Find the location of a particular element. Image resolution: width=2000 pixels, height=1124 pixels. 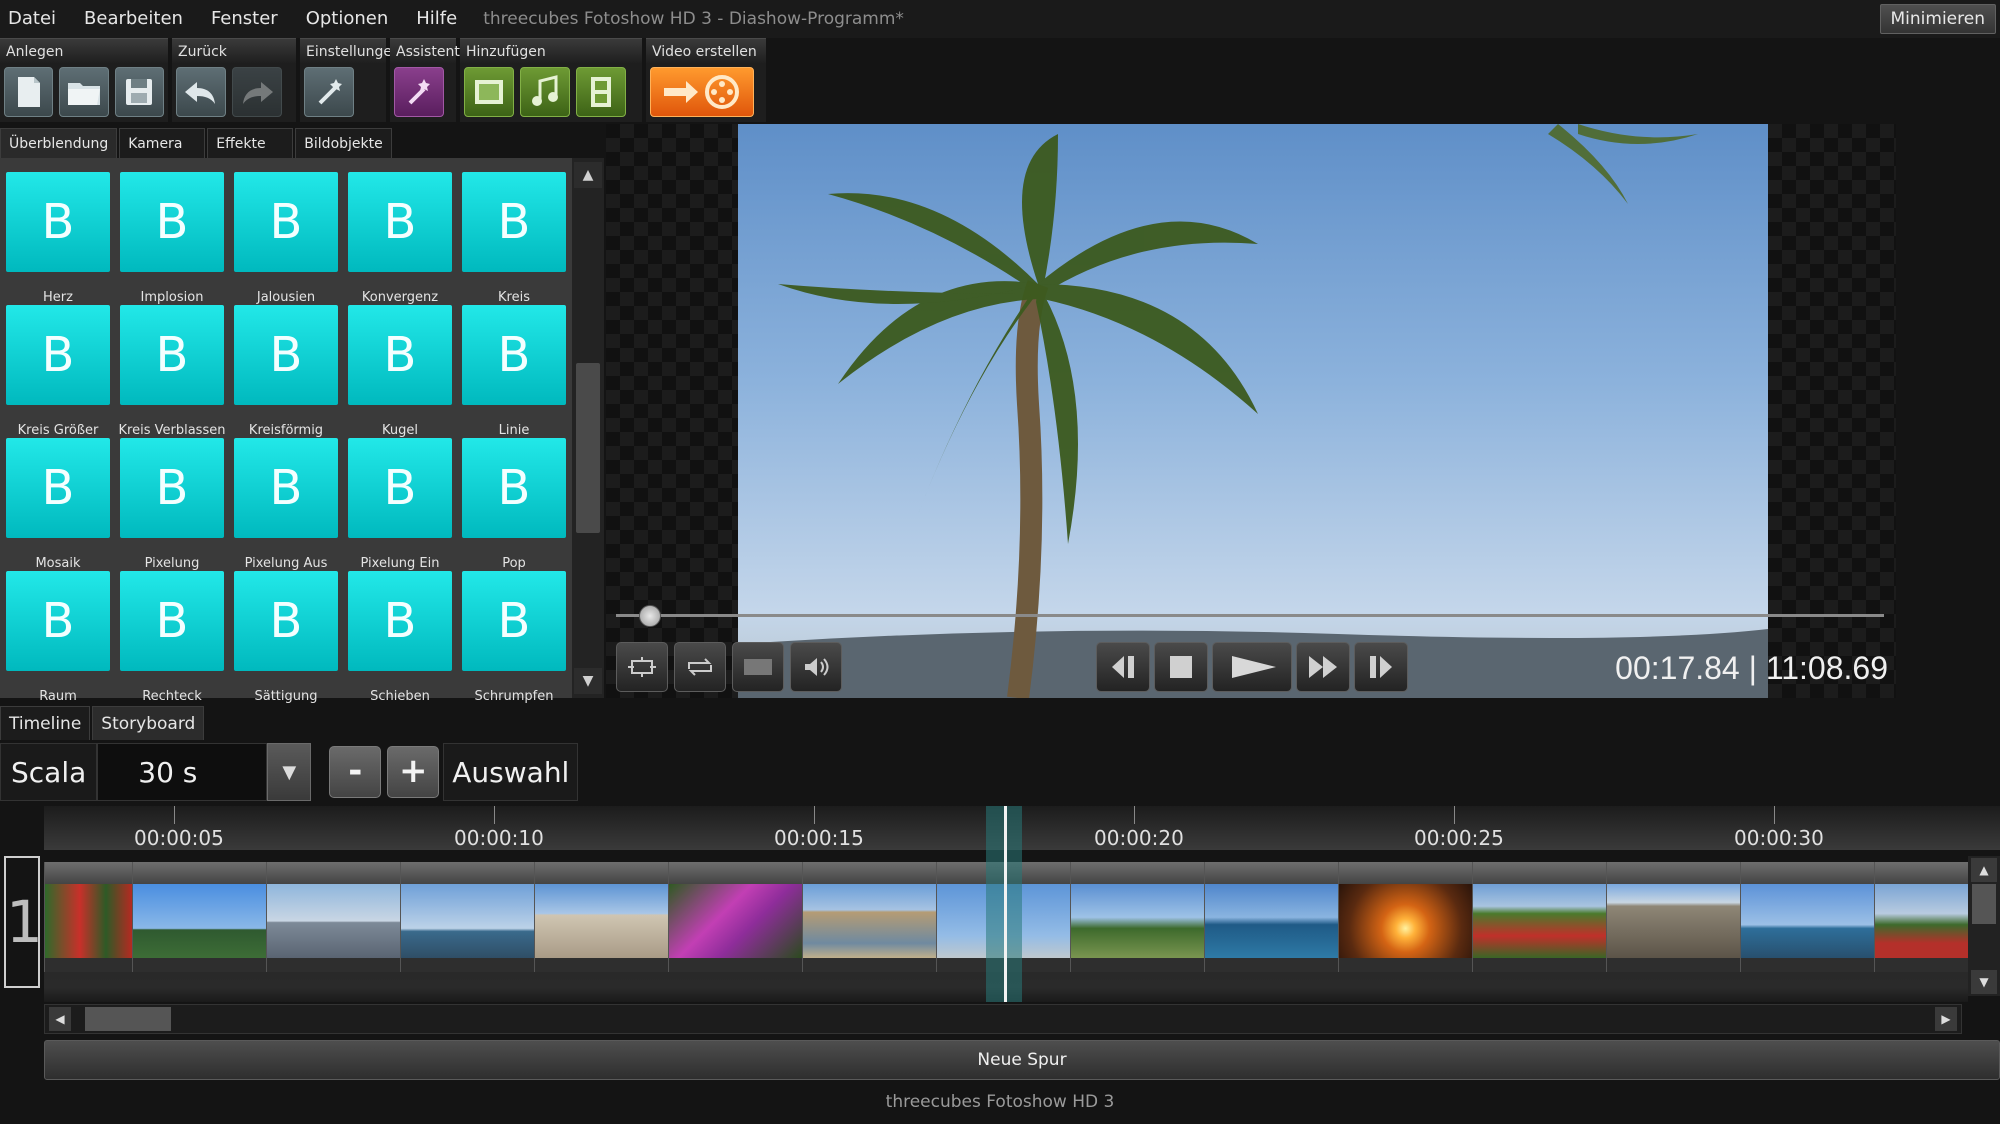

effect-tile: B Sättigung is located at coordinates (286, 637).